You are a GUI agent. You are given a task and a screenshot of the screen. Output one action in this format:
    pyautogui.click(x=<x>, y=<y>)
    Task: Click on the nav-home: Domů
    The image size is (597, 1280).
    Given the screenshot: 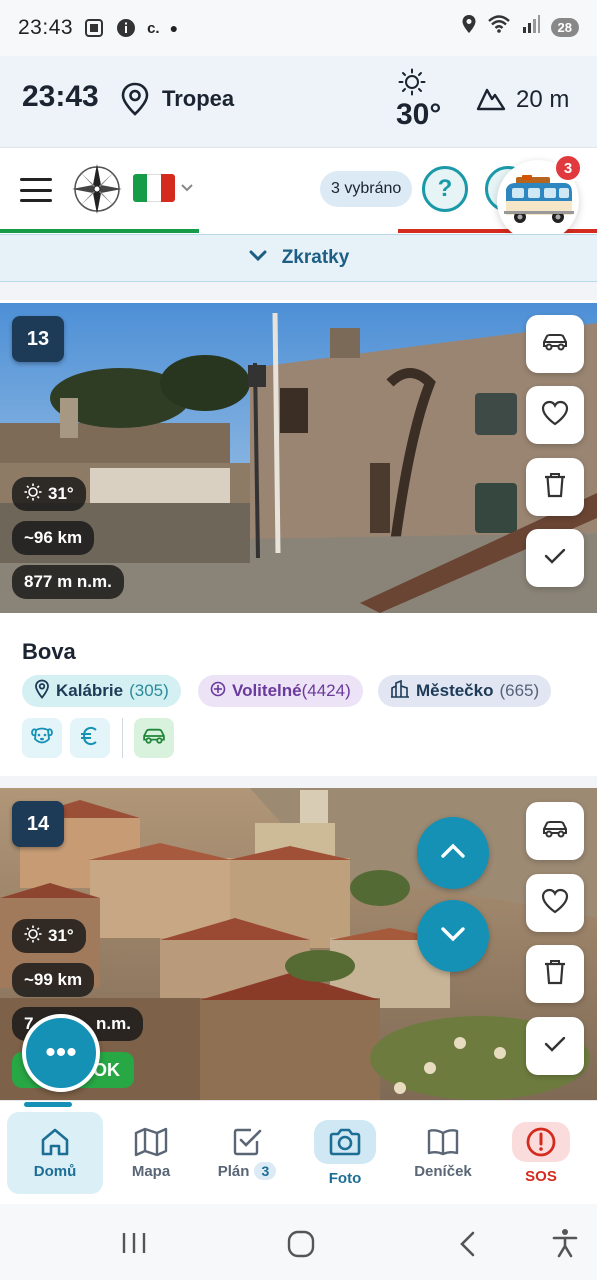 What is the action you would take?
    pyautogui.click(x=55, y=1153)
    